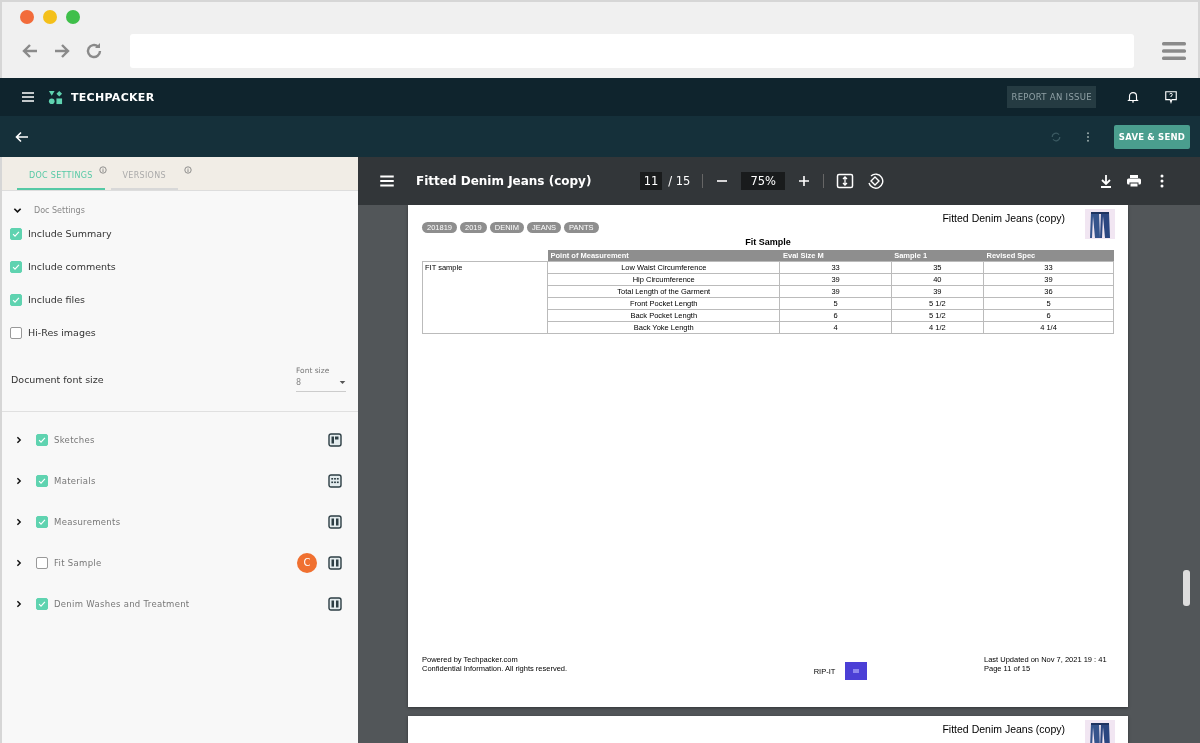 The image size is (1200, 743). Describe the element at coordinates (27, 17) in the screenshot. I see `close-dot-icon` at that location.